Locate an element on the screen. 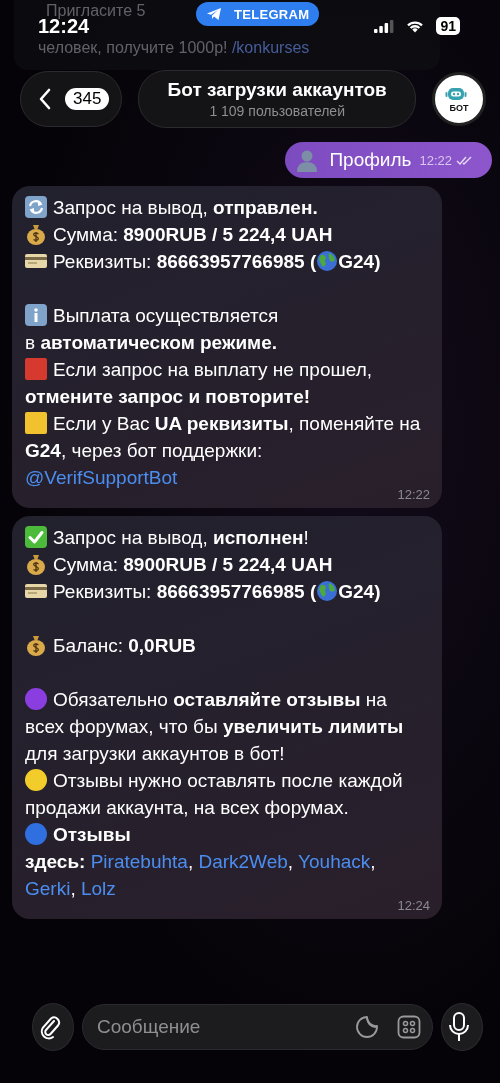  message-text: Выплата осуществляется is located at coordinates (227, 315).